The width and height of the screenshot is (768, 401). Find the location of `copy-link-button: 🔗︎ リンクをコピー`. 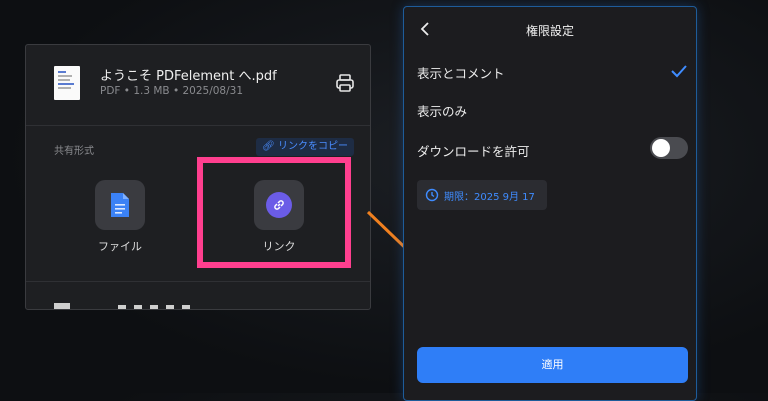

copy-link-button: 🔗︎ リンクをコピー is located at coordinates (305, 147).